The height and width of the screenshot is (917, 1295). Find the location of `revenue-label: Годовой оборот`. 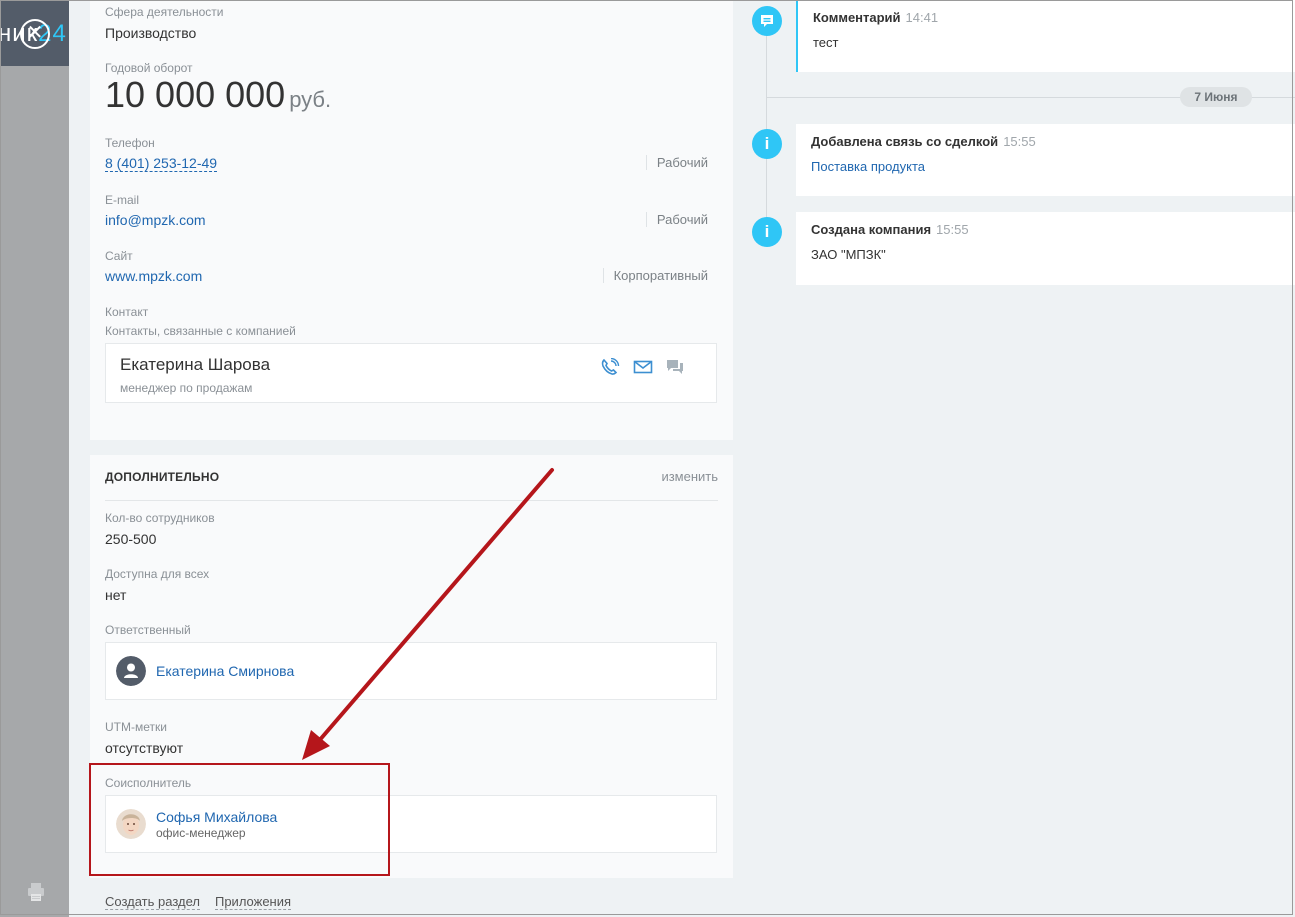

revenue-label: Годовой оборот is located at coordinates (149, 68).